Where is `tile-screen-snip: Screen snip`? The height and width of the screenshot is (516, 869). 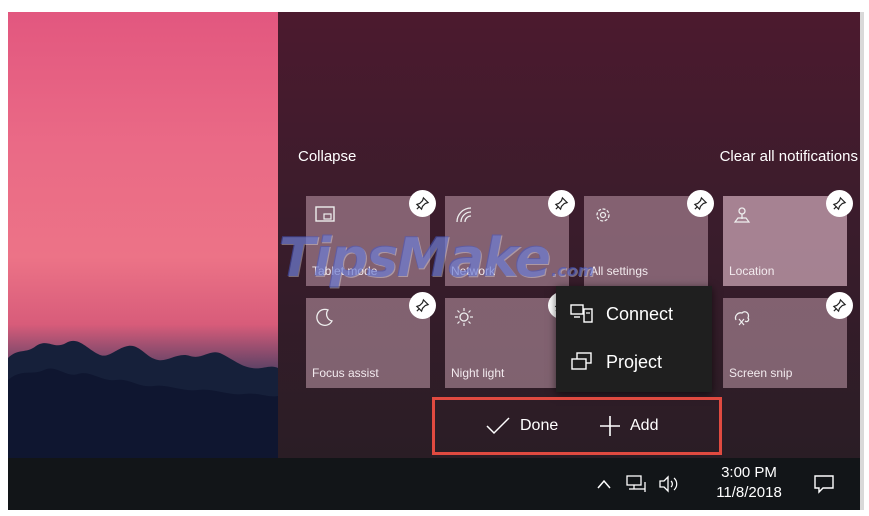
tile-screen-snip: Screen snip is located at coordinates (788, 340).